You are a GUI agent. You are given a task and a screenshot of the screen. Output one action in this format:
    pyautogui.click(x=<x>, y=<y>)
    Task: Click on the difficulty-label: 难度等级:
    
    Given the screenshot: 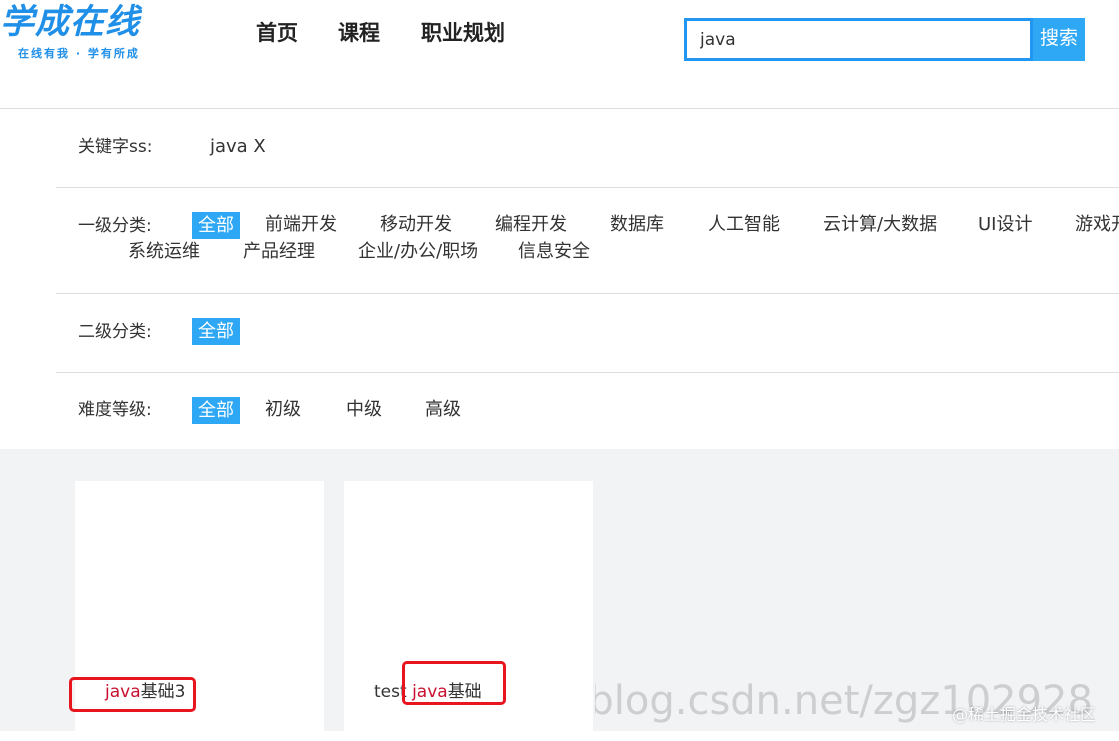 What is the action you would take?
    pyautogui.click(x=115, y=410)
    